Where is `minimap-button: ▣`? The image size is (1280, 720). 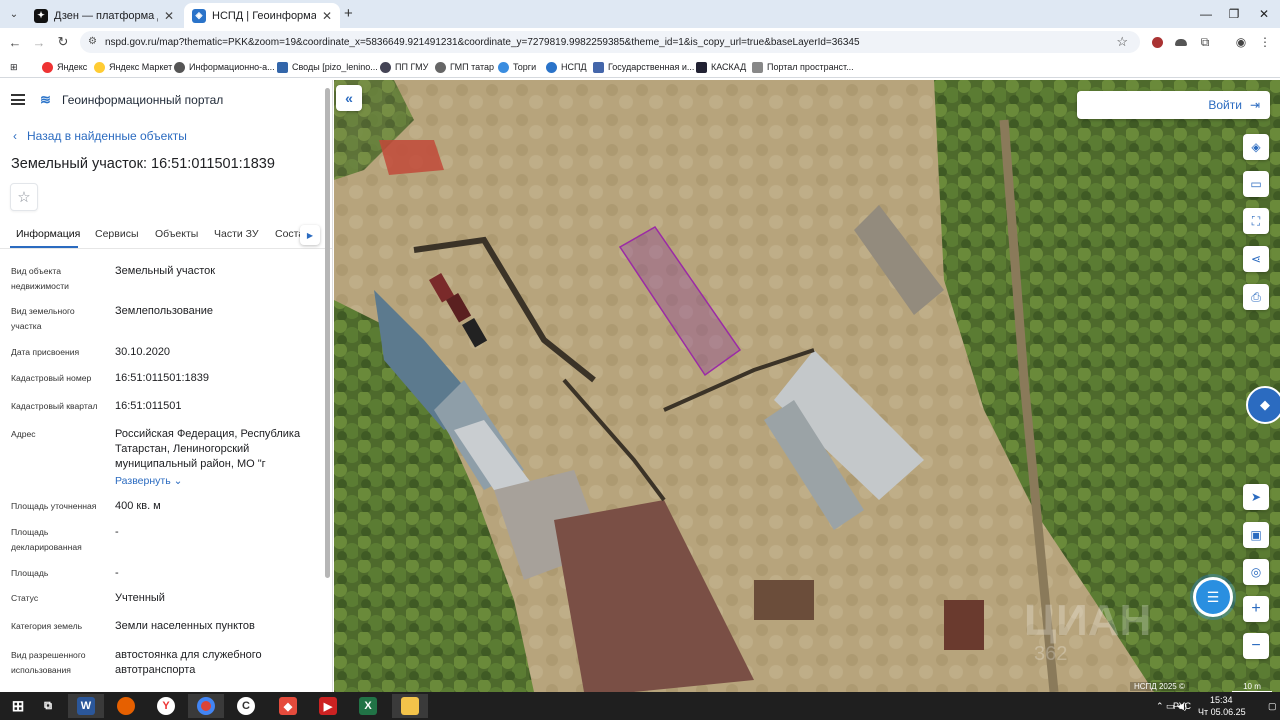
minimap-button: ▣ is located at coordinates (1256, 535).